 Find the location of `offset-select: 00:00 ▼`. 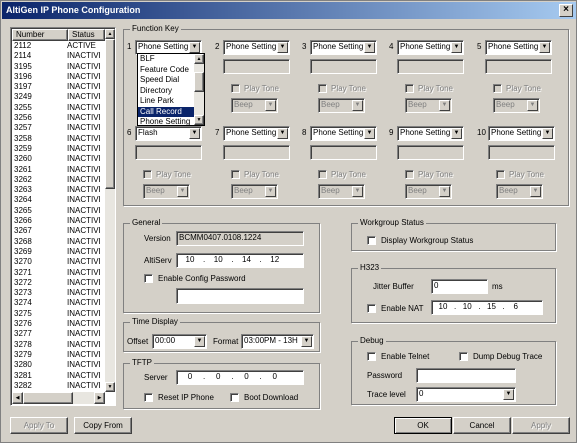

offset-select: 00:00 ▼ is located at coordinates (179, 341).